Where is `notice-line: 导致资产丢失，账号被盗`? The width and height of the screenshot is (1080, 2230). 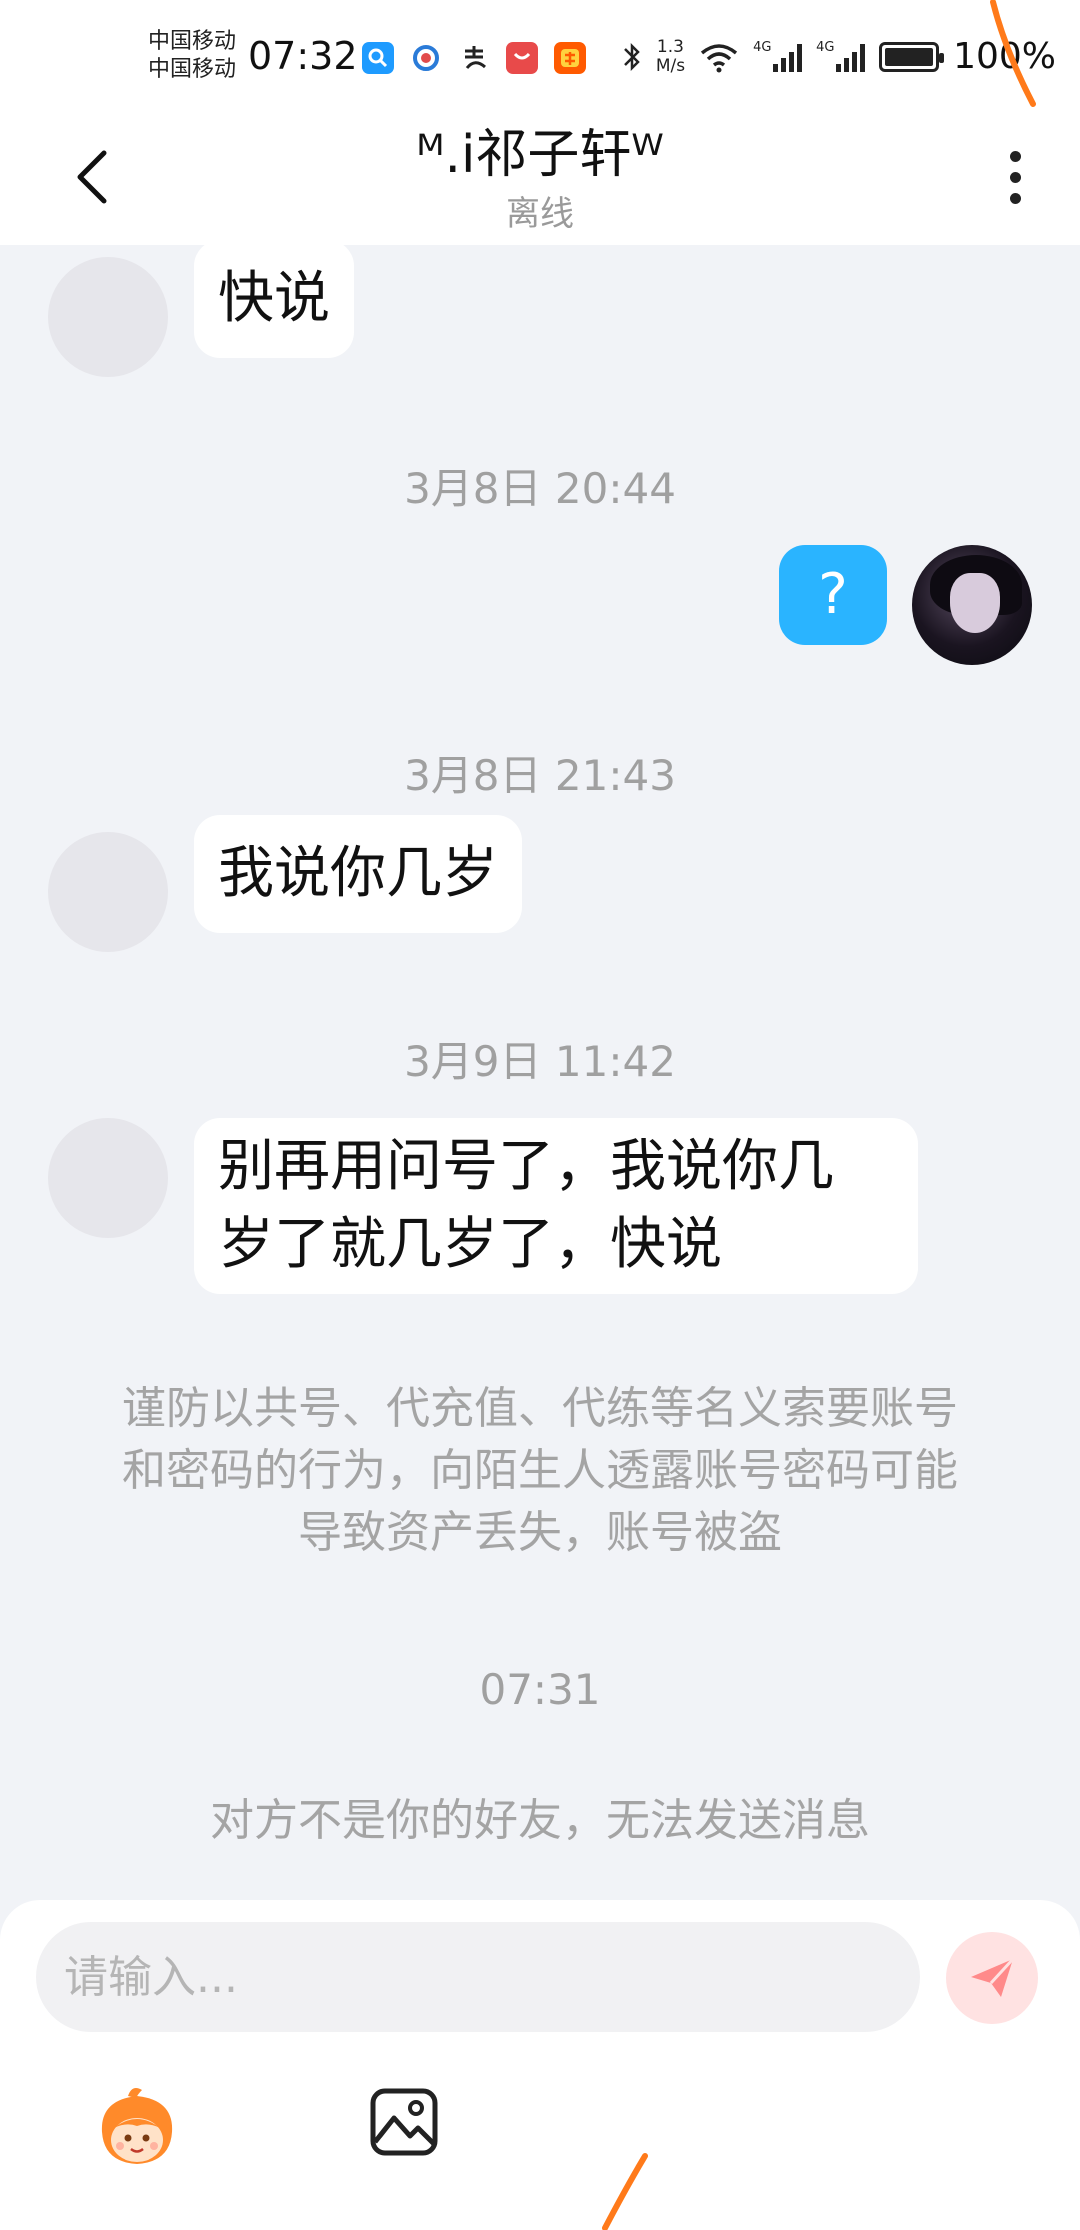
notice-line: 导致资产丢失，账号被盗 is located at coordinates (540, 1532).